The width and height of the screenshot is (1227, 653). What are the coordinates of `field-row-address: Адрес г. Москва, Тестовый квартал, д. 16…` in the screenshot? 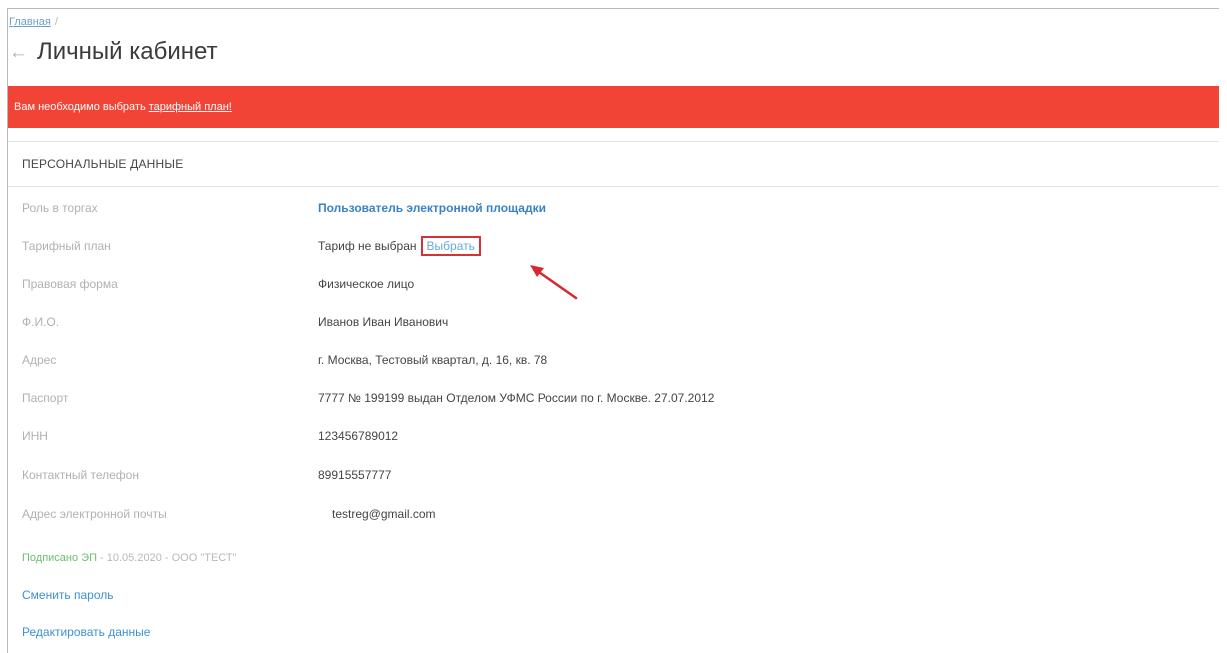 It's located at (612, 360).